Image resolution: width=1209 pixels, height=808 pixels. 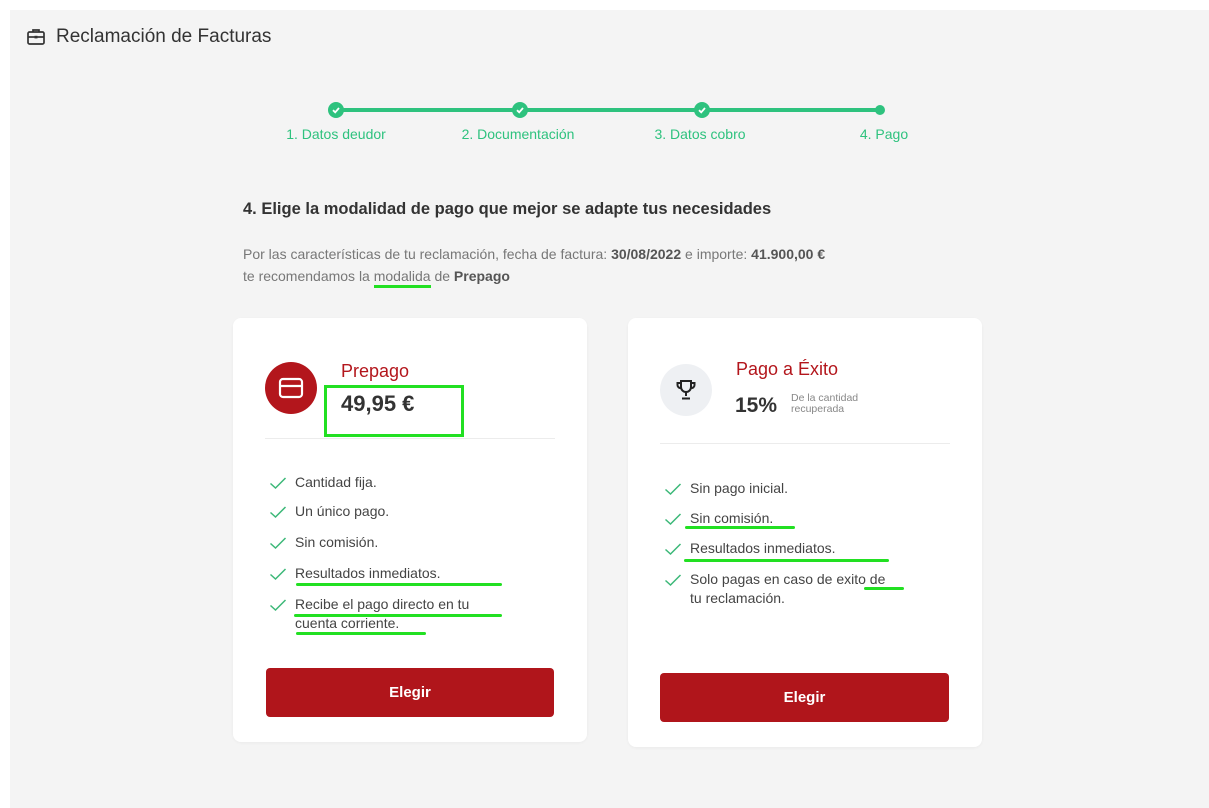 What do you see at coordinates (825, 403) in the screenshot?
I see `plan-percent-note: De la cantidad recuperada` at bounding box center [825, 403].